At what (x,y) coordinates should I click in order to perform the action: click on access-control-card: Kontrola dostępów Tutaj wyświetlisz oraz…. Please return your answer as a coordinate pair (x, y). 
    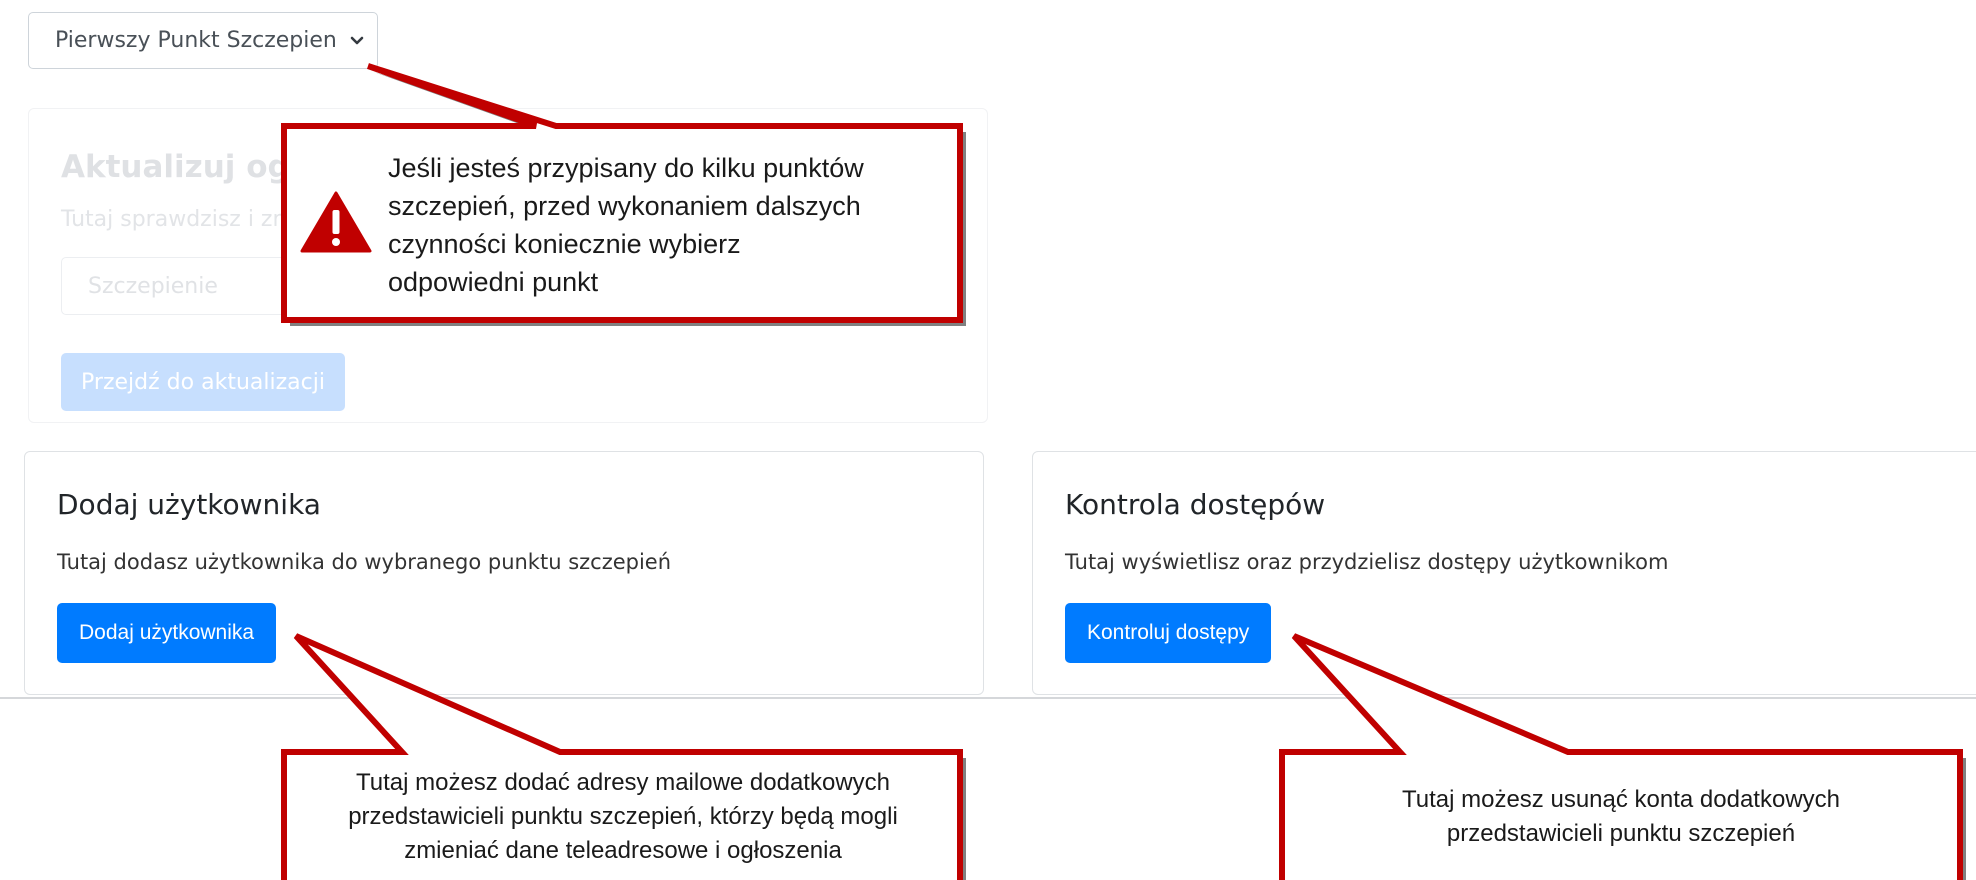
    Looking at the image, I should click on (1504, 573).